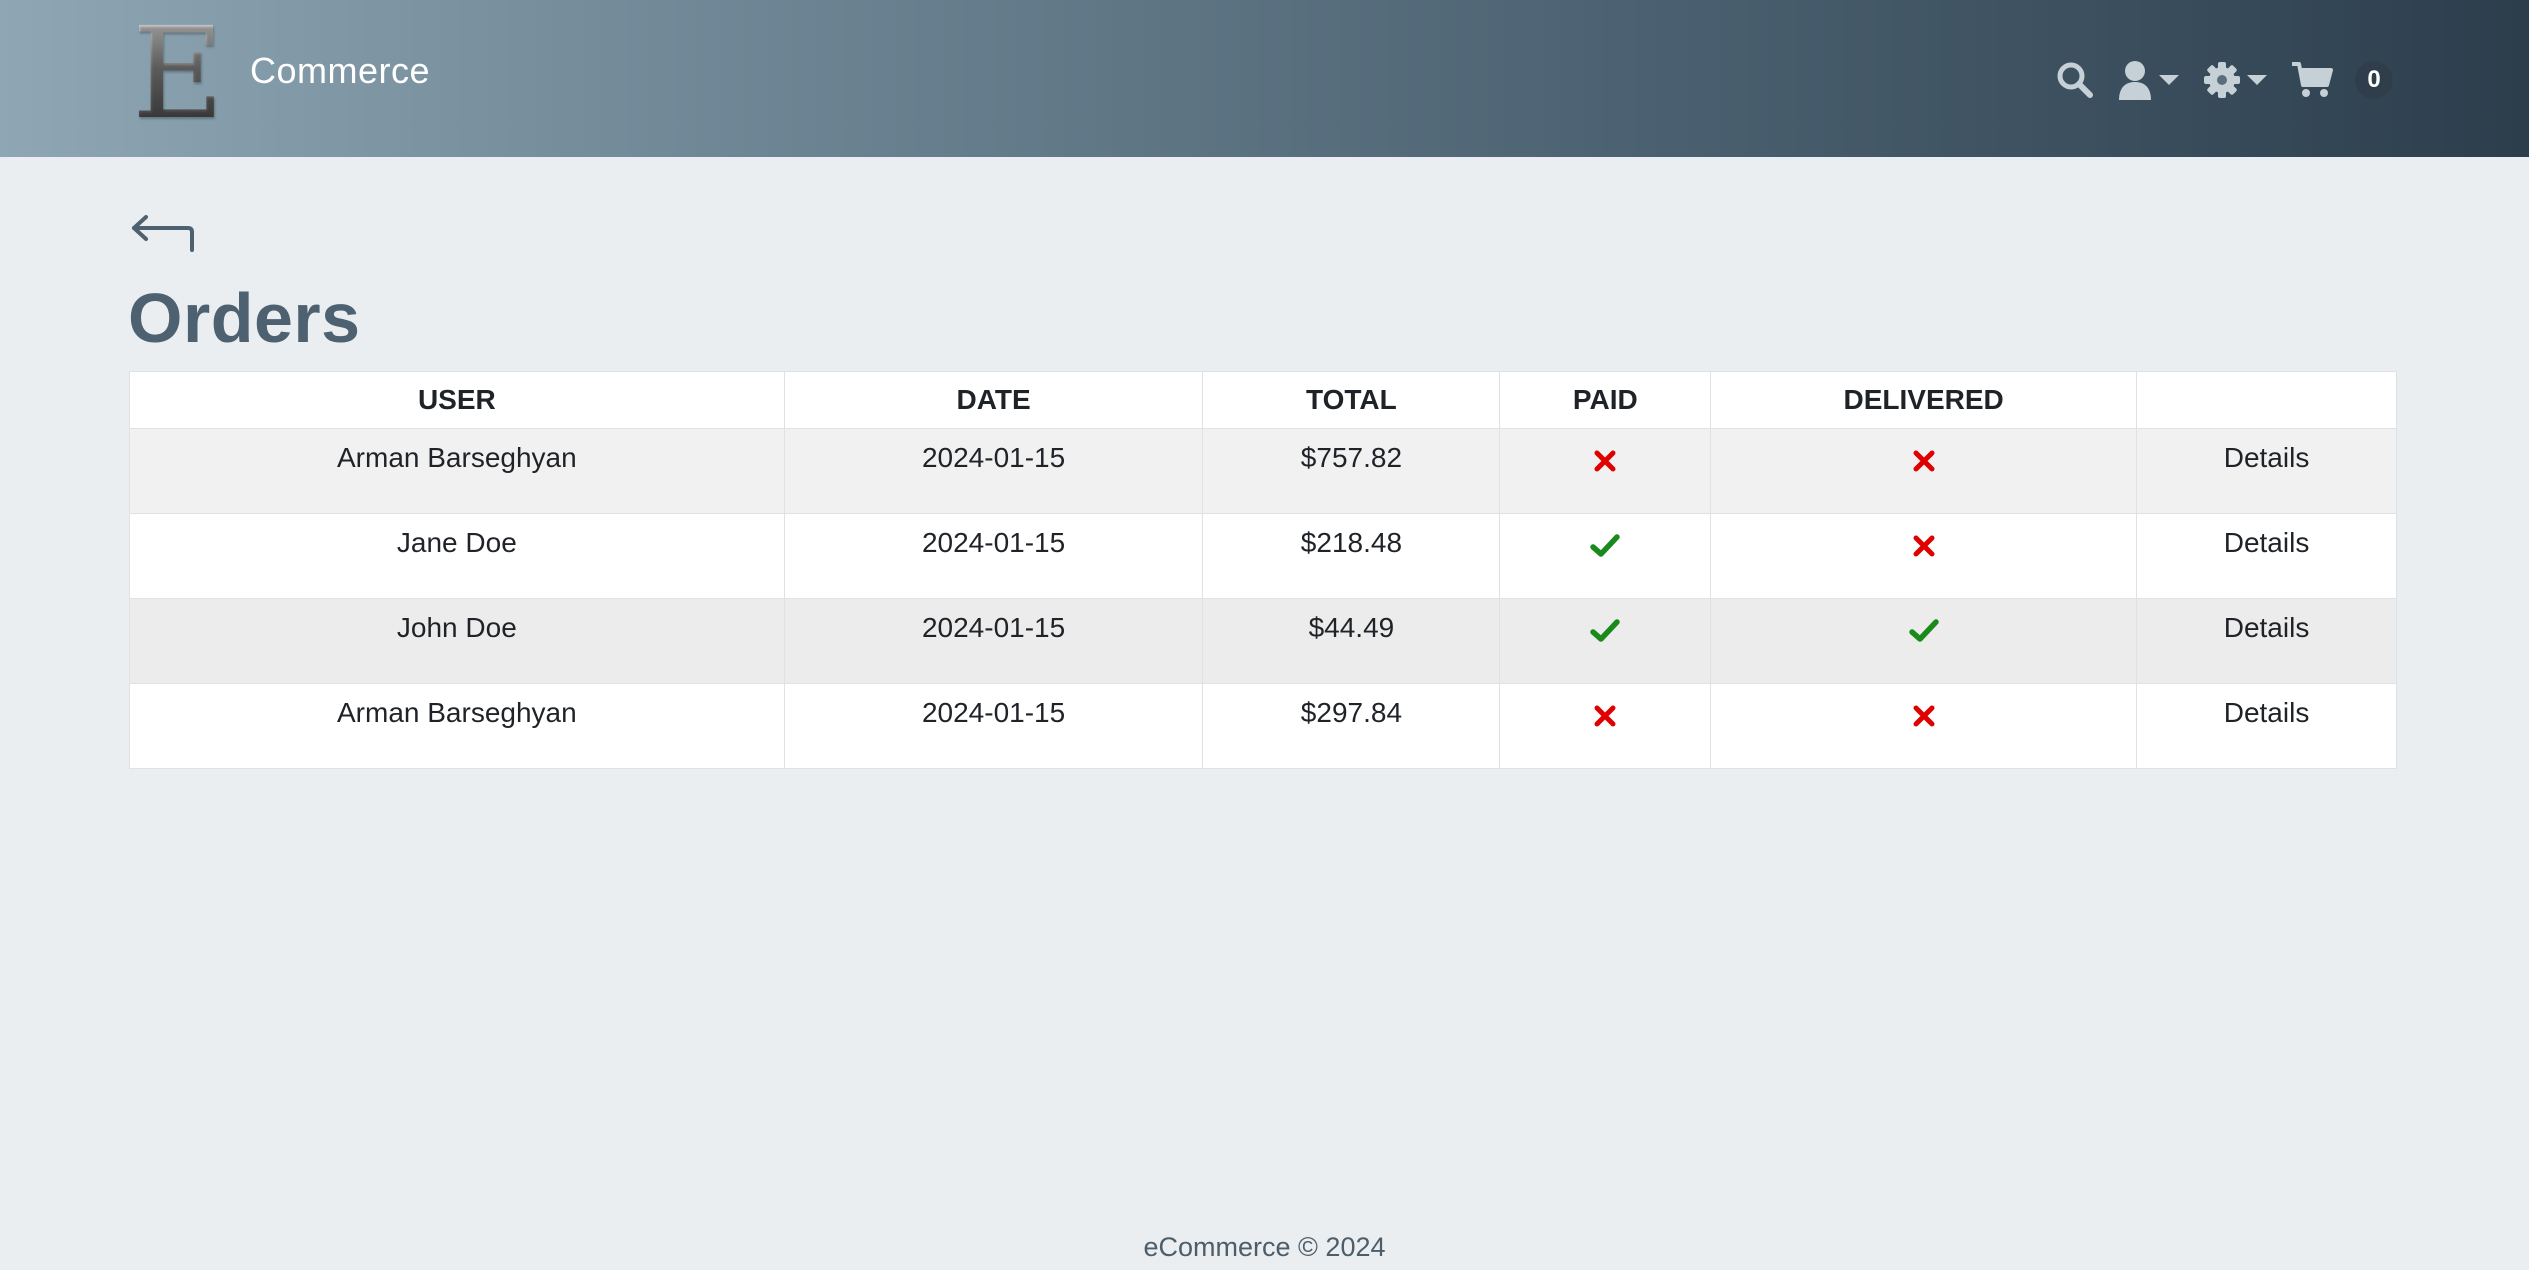 This screenshot has width=2529, height=1270. I want to click on column-header-paid: PAID, so click(1605, 400).